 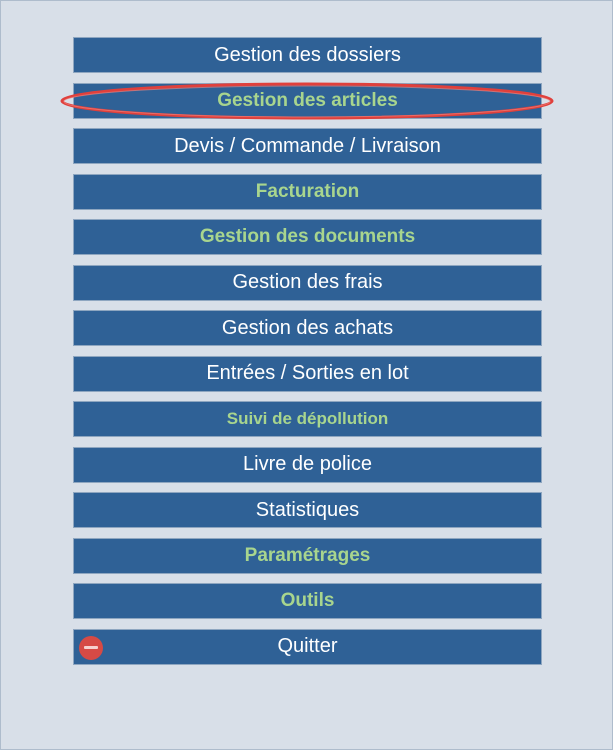 I want to click on gestion-frais-button: Gestion des frais, so click(x=307, y=282).